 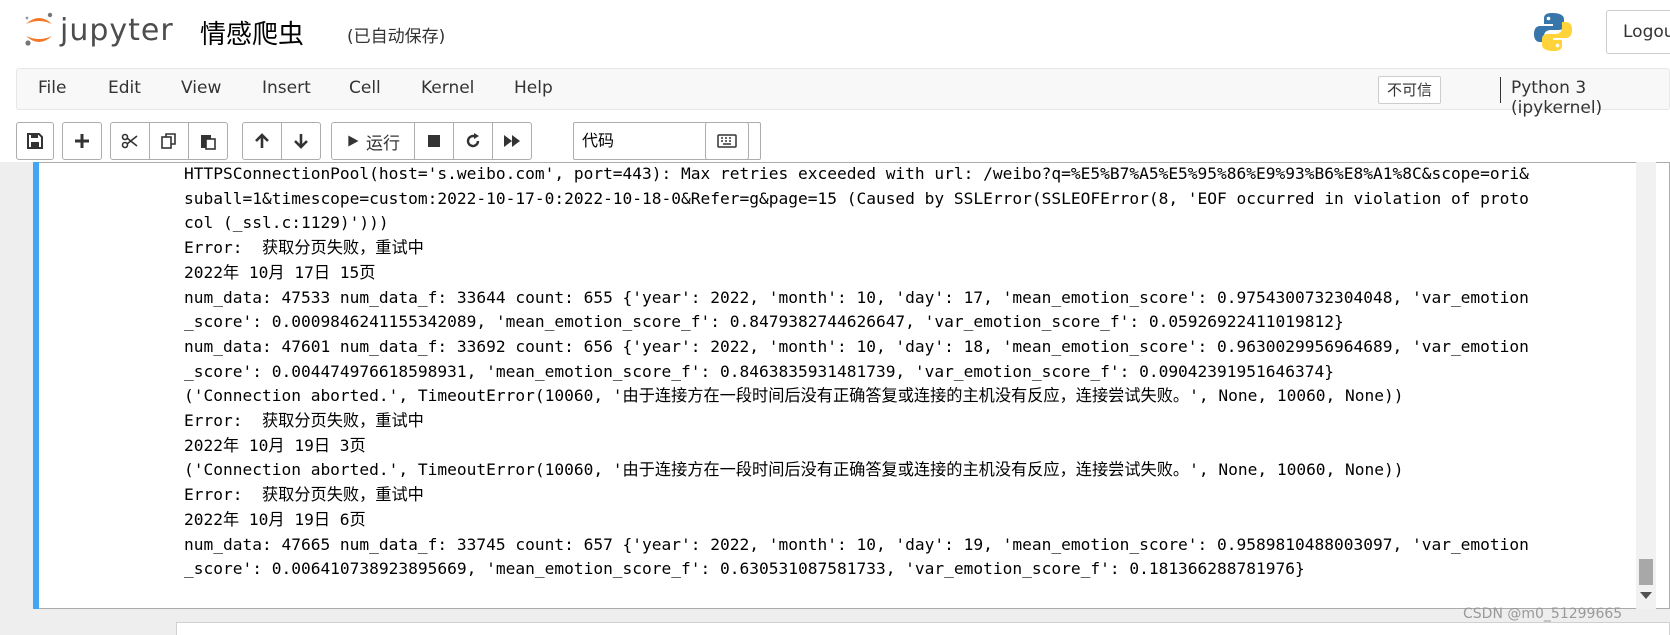 What do you see at coordinates (286, 88) in the screenshot?
I see `menu-insert: Insert` at bounding box center [286, 88].